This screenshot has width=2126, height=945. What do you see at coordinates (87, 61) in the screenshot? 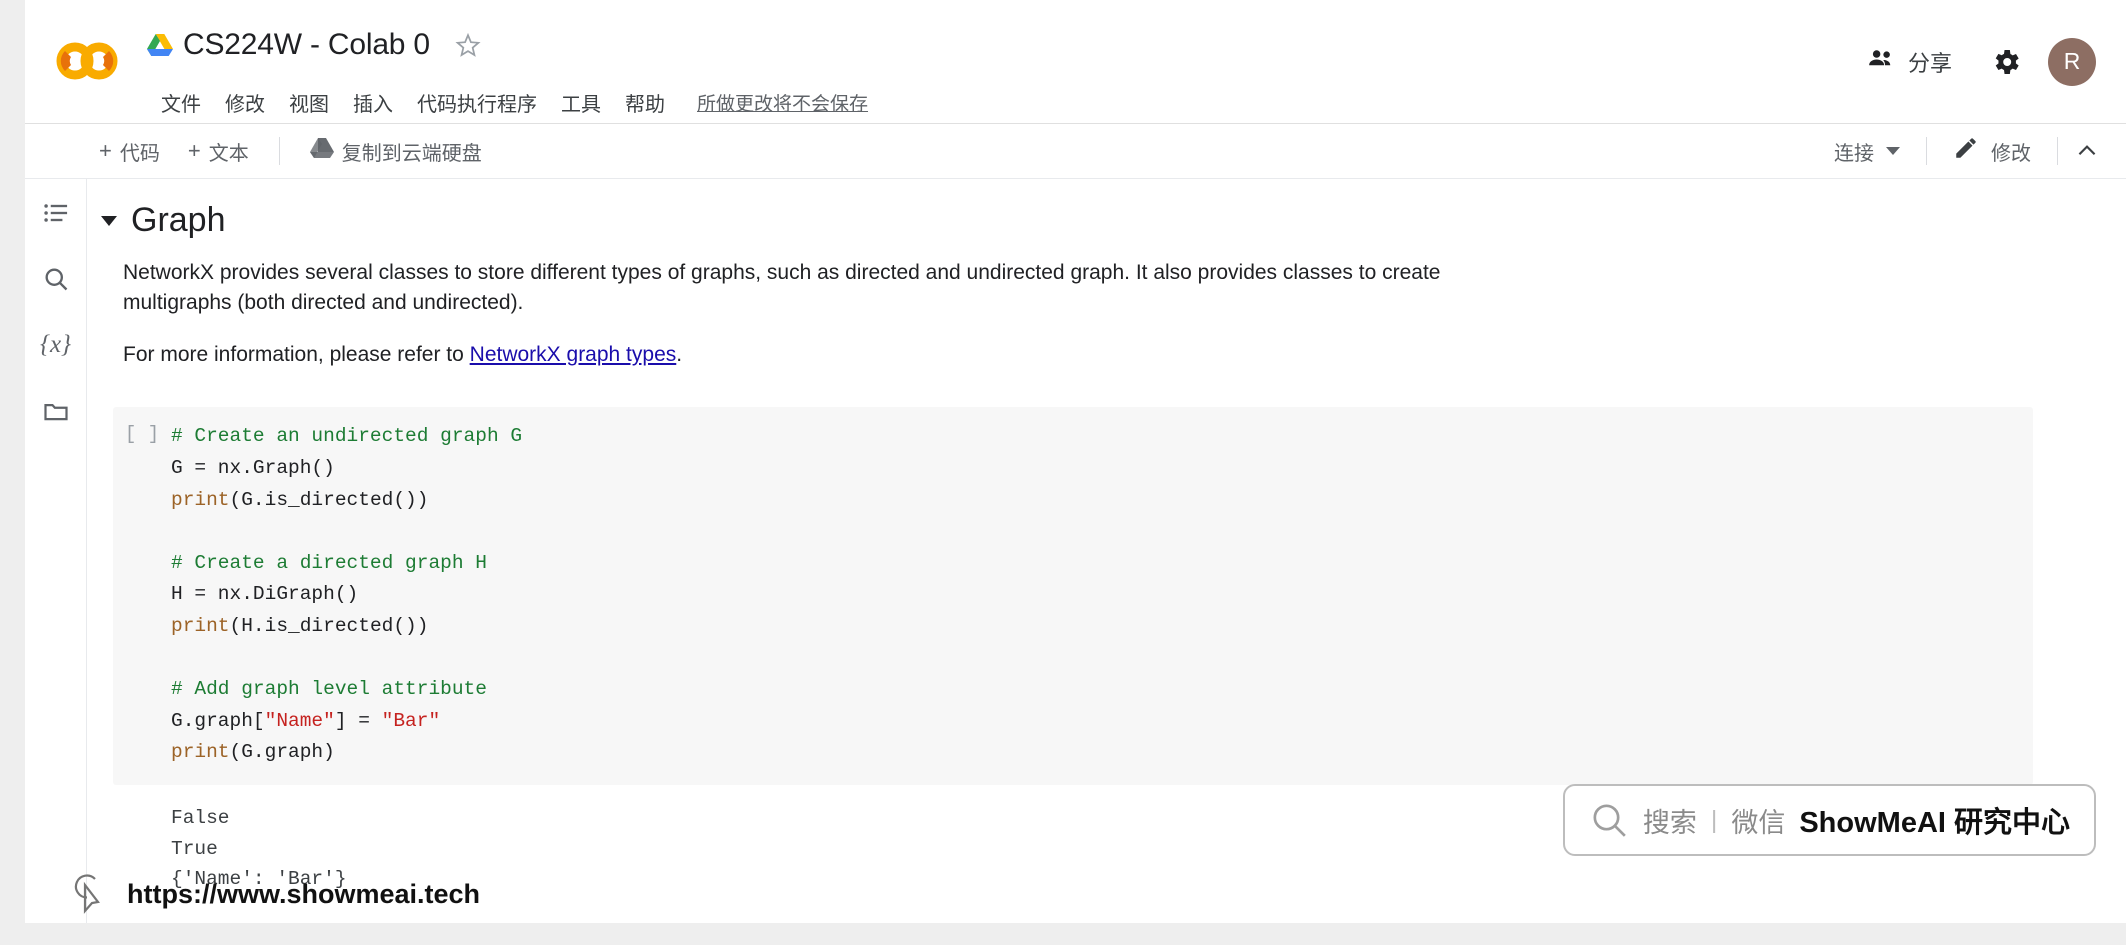
I see `colab-logo` at bounding box center [87, 61].